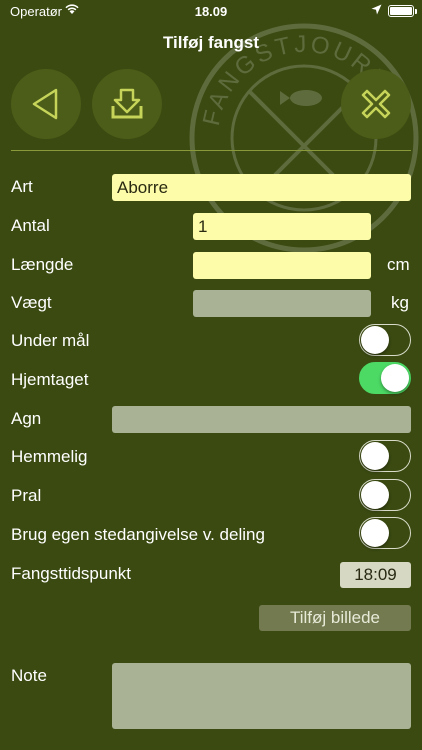  Describe the element at coordinates (26, 495) in the screenshot. I see `brag-label: Pral` at that location.